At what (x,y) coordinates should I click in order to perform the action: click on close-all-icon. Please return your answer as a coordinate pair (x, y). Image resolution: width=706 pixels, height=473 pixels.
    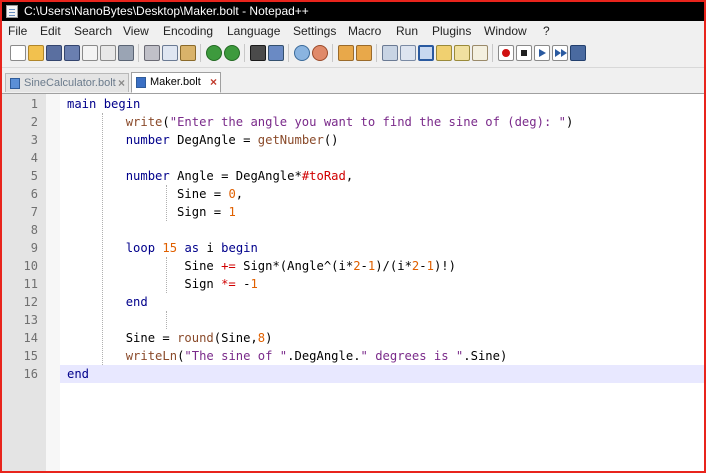
    Looking at the image, I should click on (108, 53).